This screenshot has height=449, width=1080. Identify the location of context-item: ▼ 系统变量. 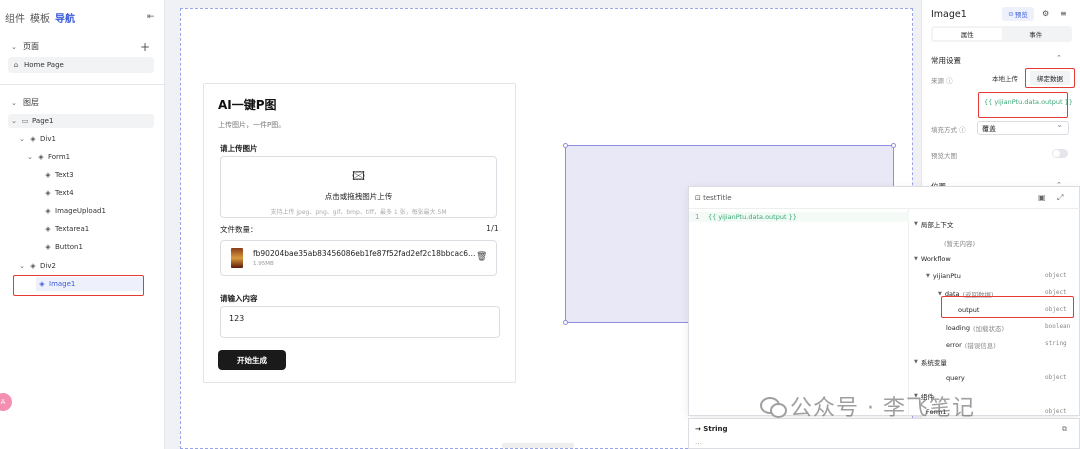
(930, 362).